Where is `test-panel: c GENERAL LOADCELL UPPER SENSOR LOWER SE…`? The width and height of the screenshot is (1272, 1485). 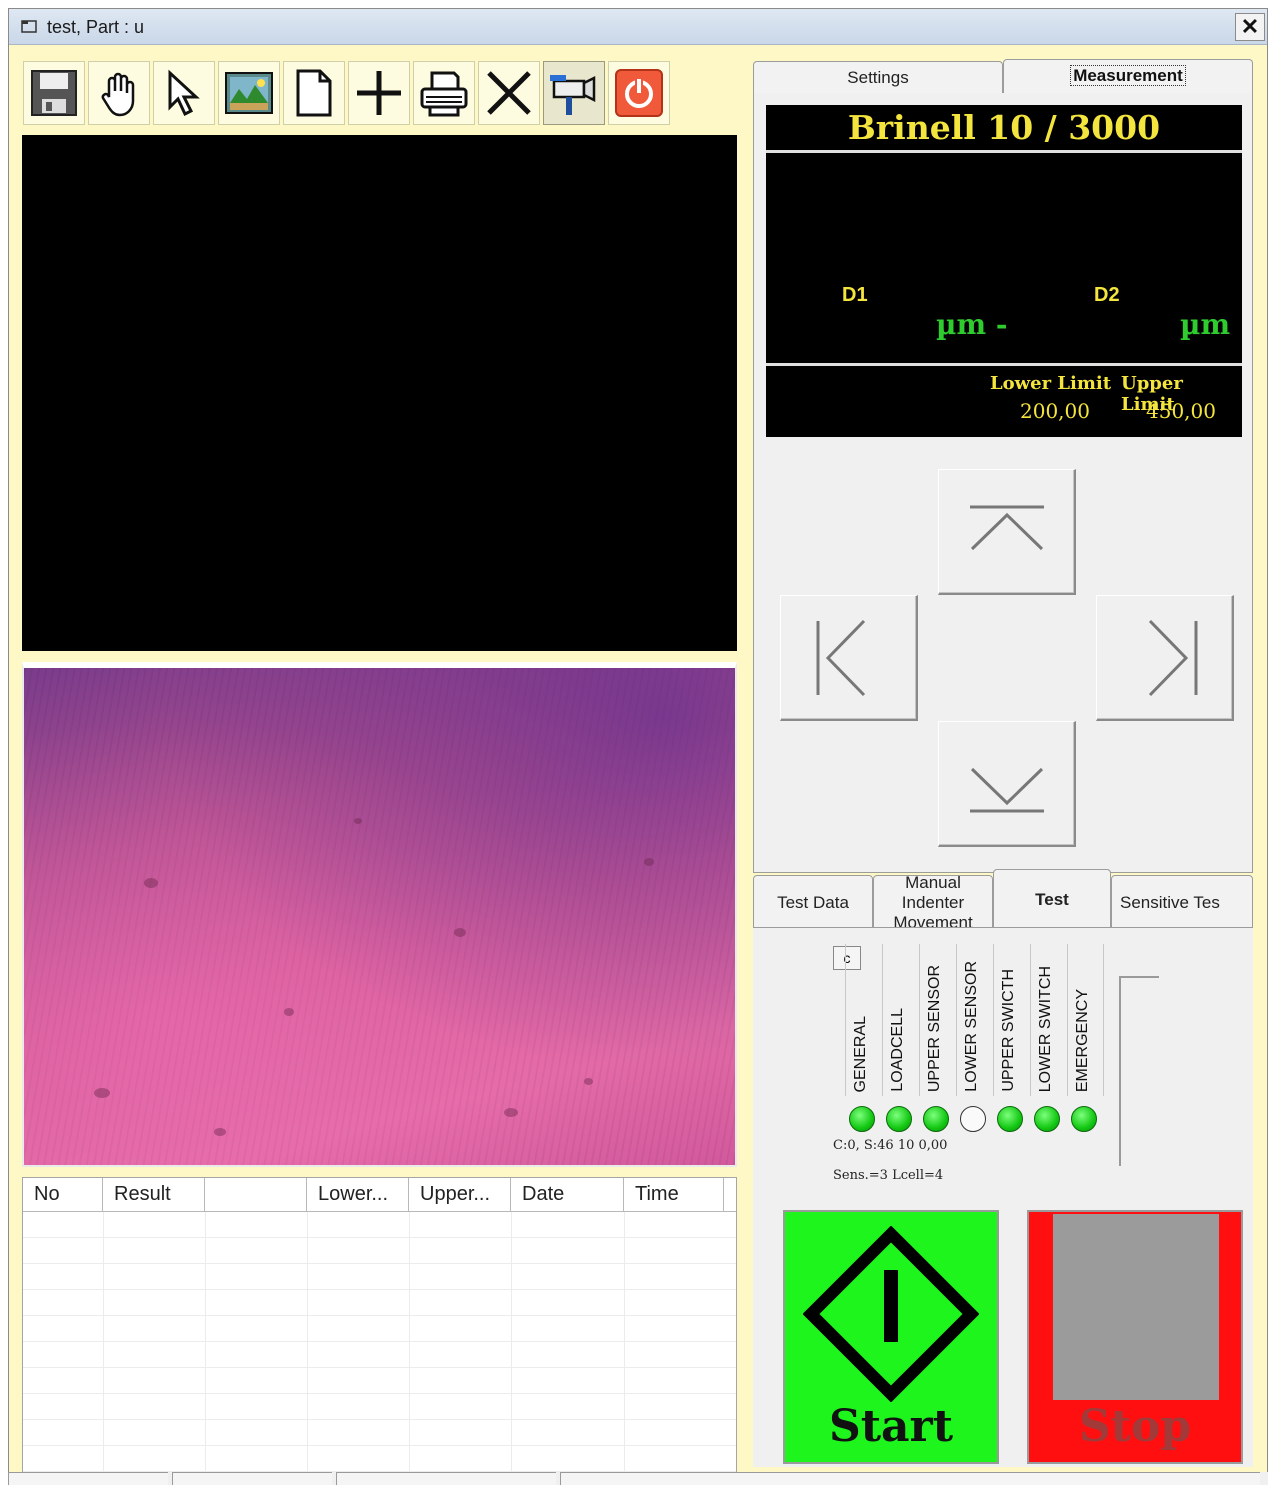 test-panel: c GENERAL LOADCELL UPPER SENSOR LOWER SE… is located at coordinates (1003, 1197).